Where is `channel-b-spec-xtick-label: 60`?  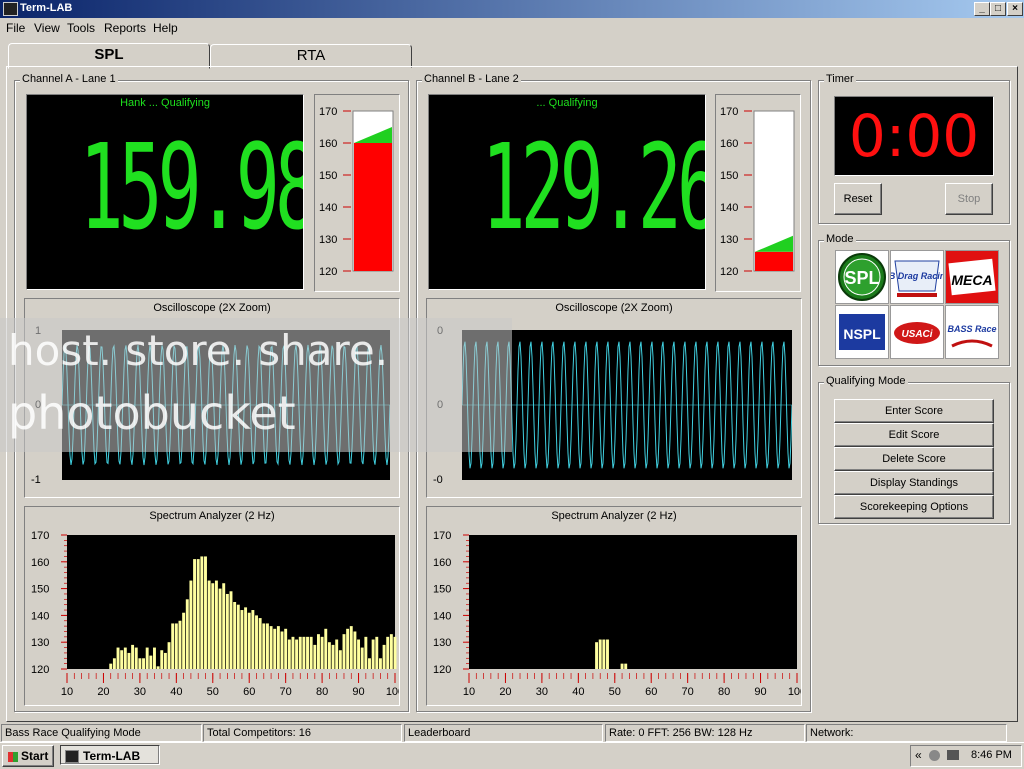
channel-b-spec-xtick-label: 60 is located at coordinates (651, 692).